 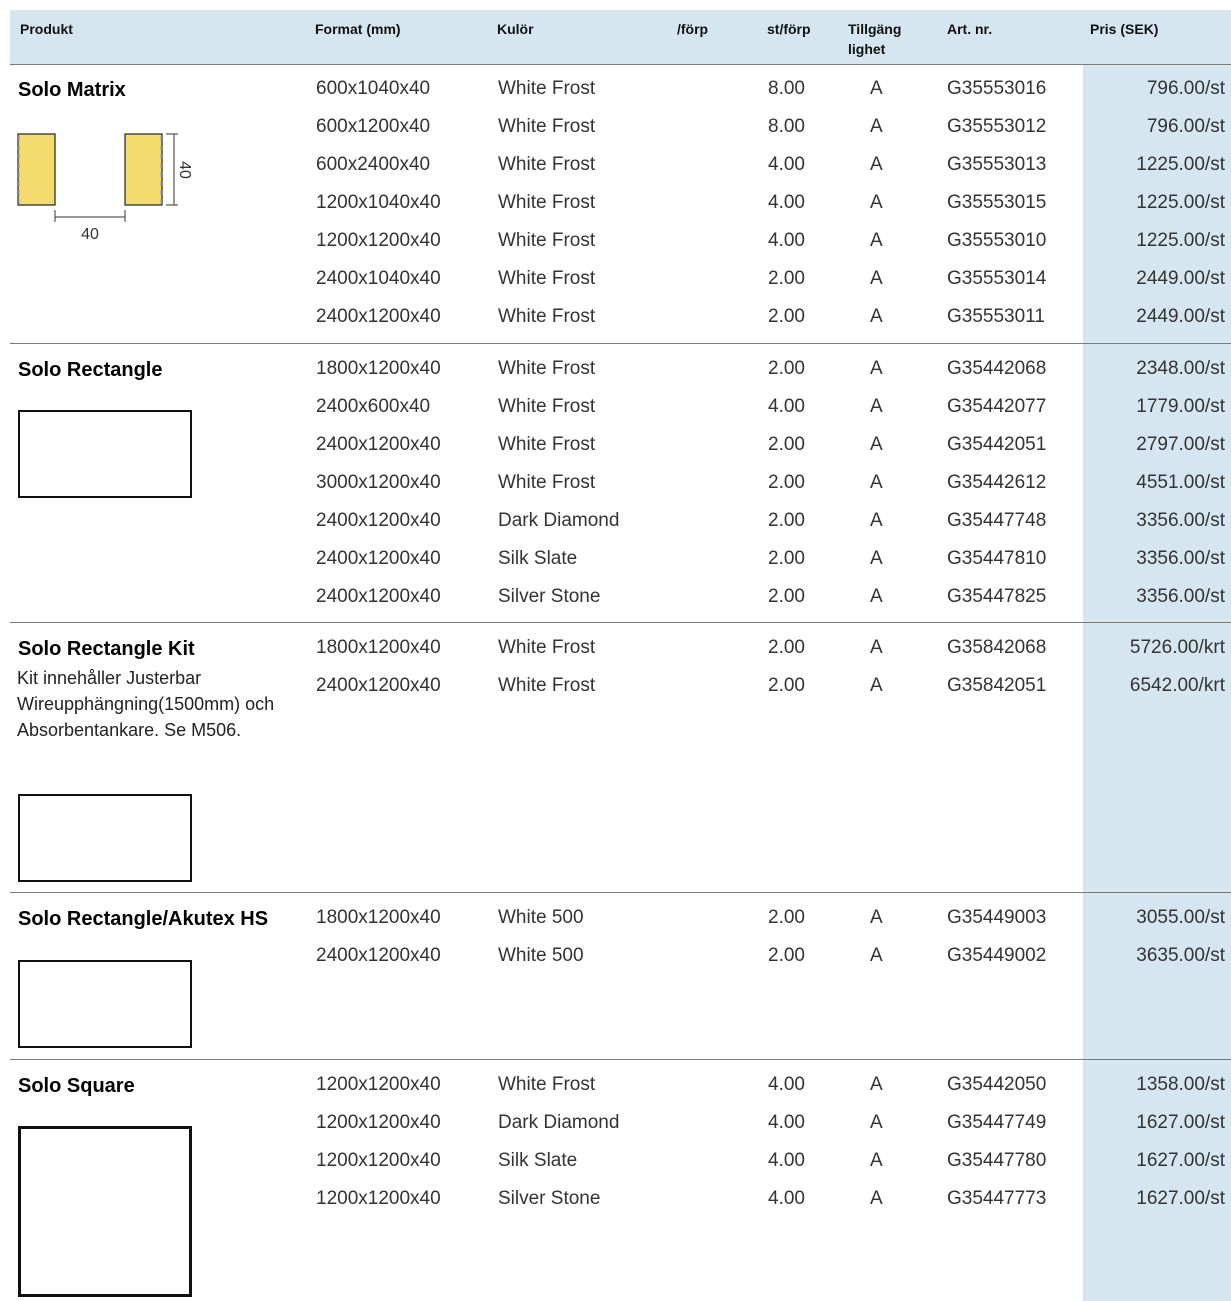 What do you see at coordinates (1180, 1084) in the screenshot?
I see `cell-price: 1358.00/st` at bounding box center [1180, 1084].